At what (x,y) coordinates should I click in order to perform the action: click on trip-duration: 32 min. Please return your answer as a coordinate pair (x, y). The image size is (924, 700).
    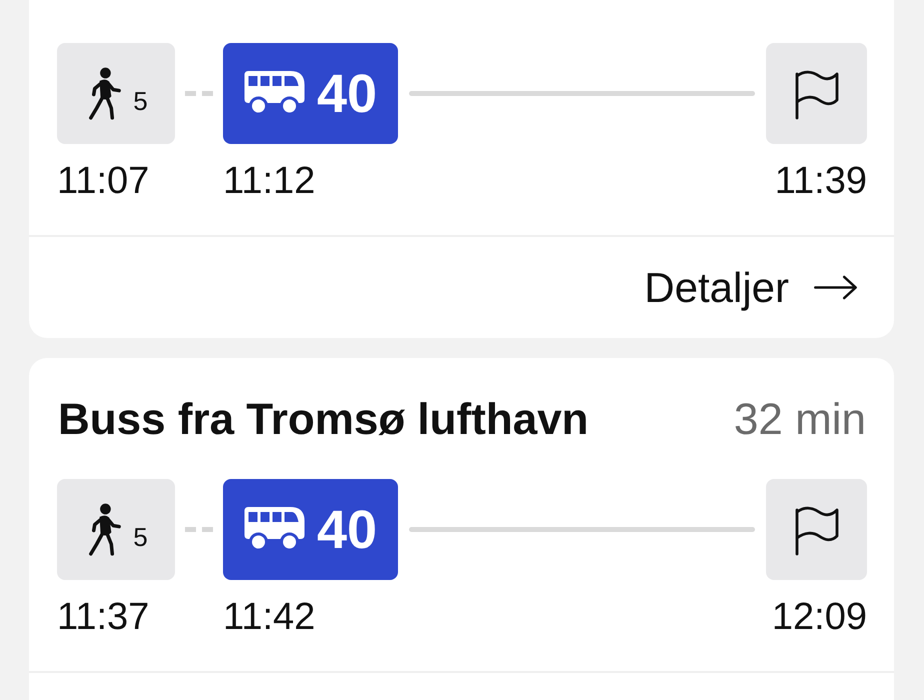
    Looking at the image, I should click on (800, 420).